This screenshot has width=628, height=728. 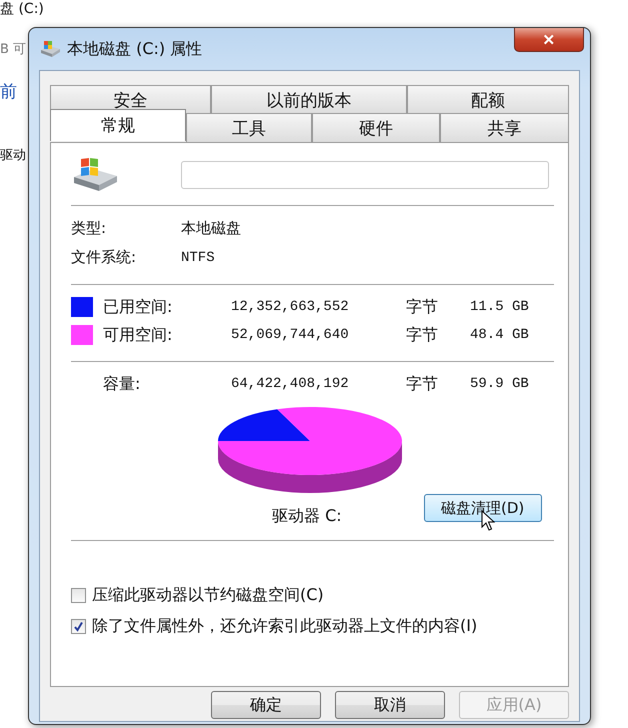 What do you see at coordinates (549, 40) in the screenshot?
I see `close-button: ✕` at bounding box center [549, 40].